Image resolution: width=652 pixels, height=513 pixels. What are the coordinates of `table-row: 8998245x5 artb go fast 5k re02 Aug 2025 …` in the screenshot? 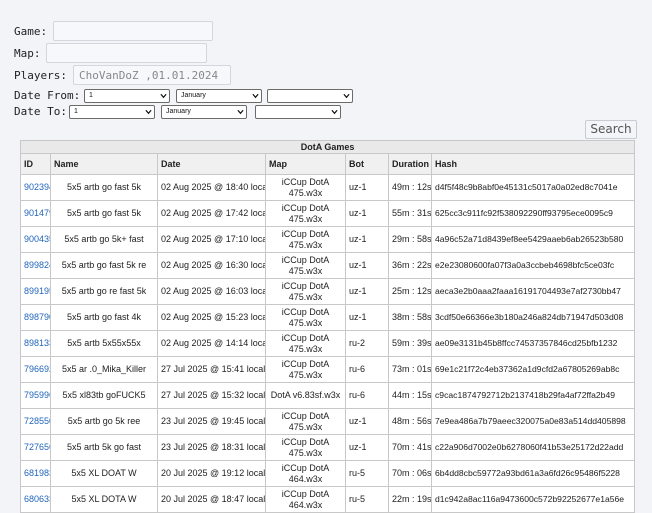 It's located at (328, 265).